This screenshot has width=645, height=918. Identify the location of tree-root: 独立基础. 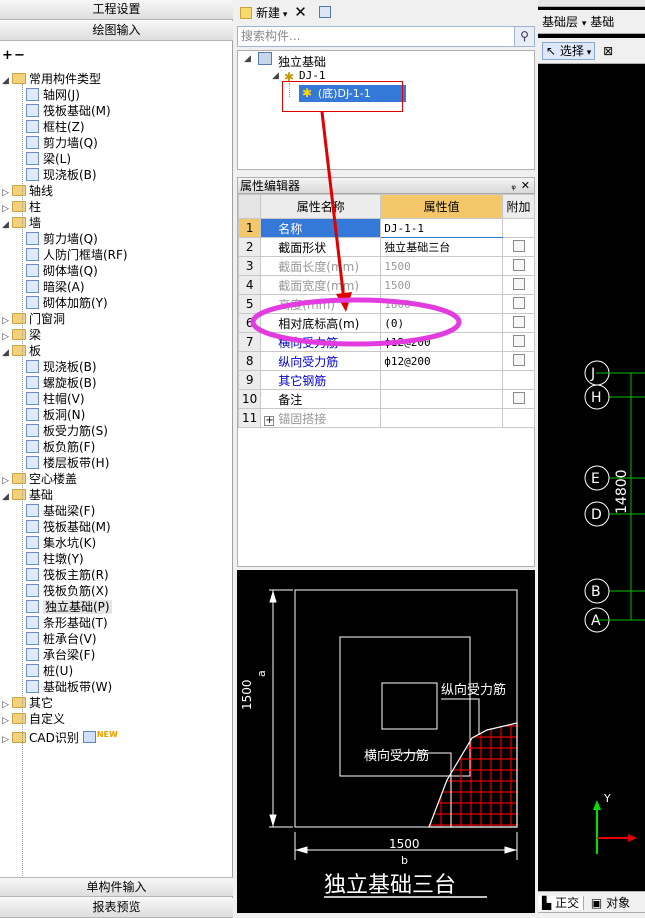
(302, 61).